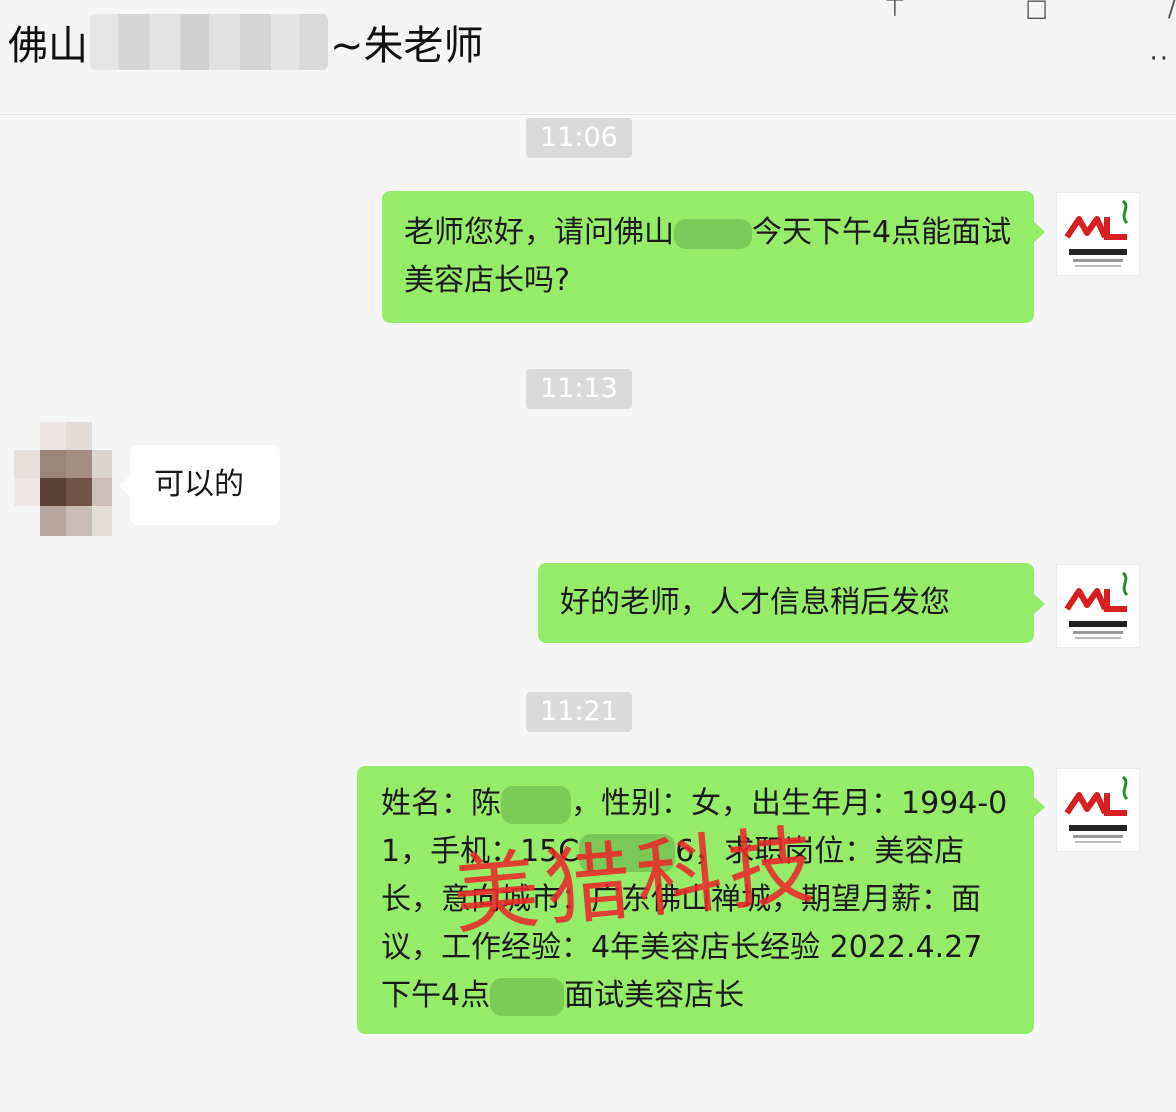  I want to click on pin-icon: ⊤, so click(894, 11).